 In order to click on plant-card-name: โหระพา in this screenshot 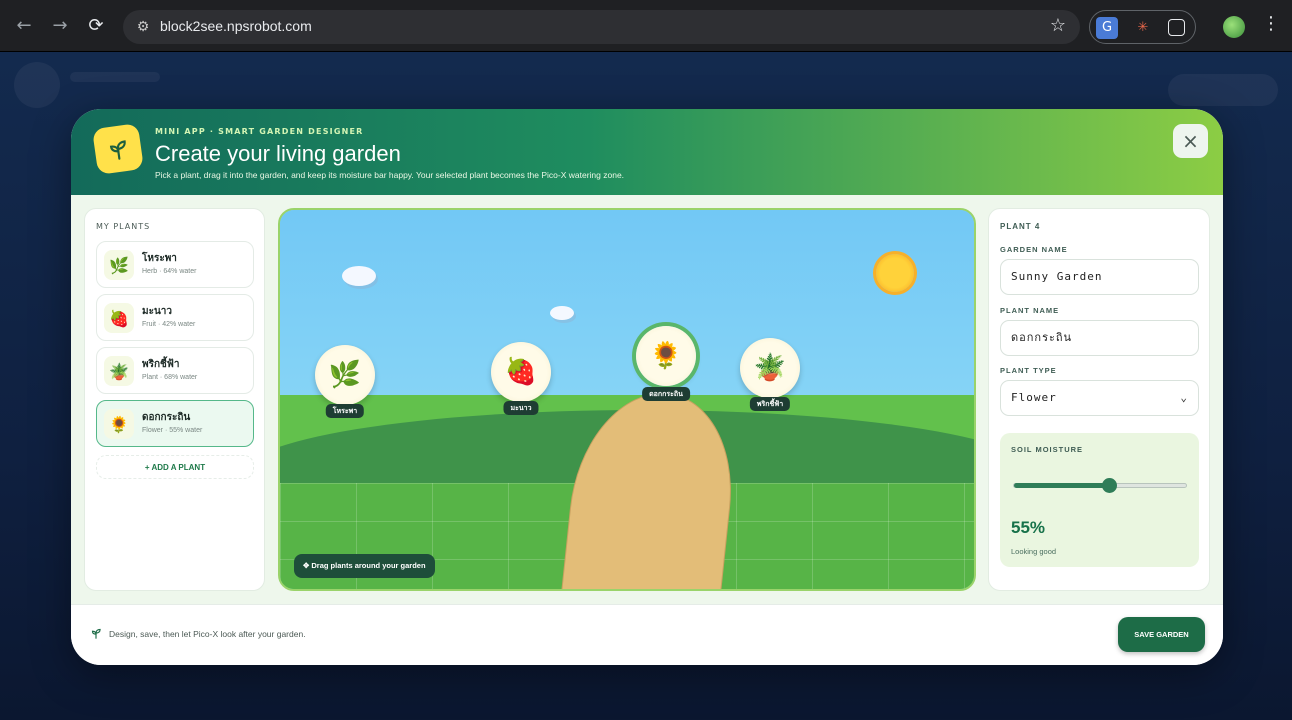, I will do `click(159, 258)`.